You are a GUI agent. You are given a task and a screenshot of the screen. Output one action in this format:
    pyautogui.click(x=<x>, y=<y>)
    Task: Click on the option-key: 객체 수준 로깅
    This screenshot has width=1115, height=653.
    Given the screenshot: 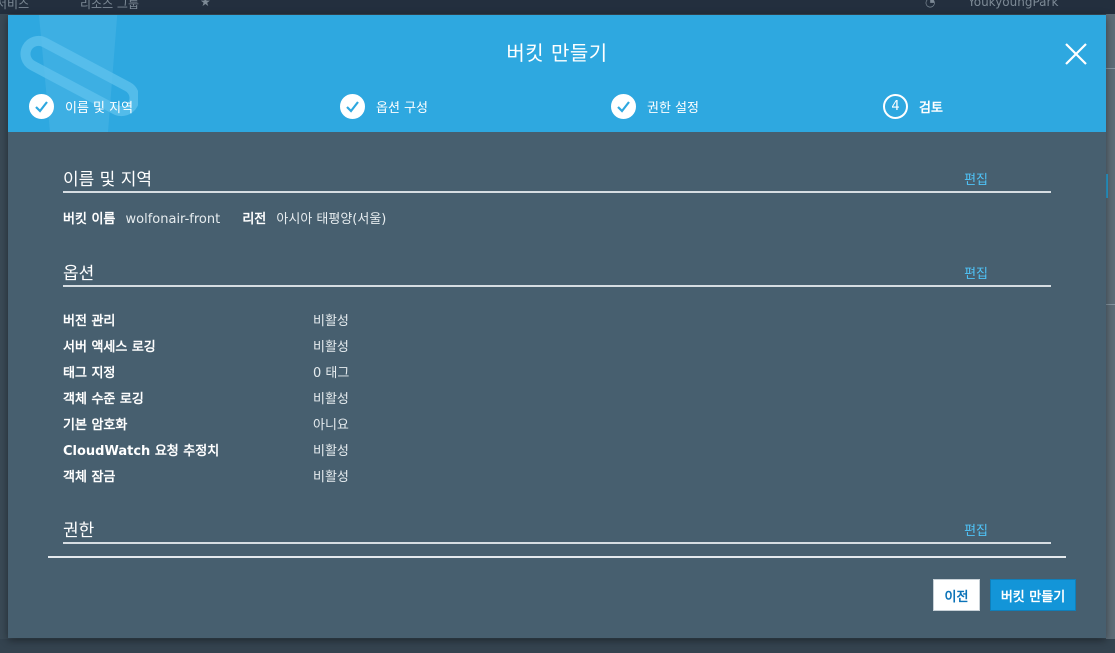 What is the action you would take?
    pyautogui.click(x=103, y=399)
    